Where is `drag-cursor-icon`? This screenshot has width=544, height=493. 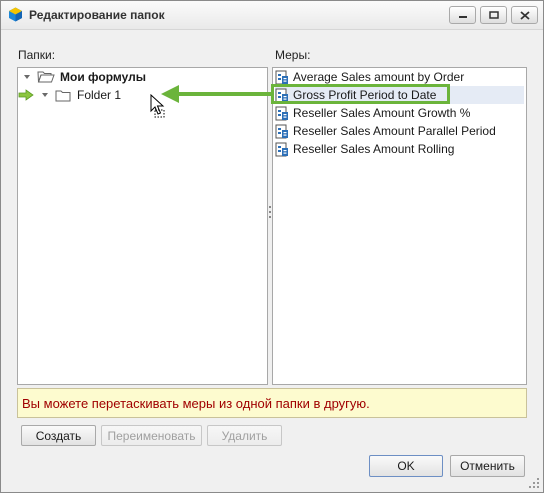
drag-cursor-icon is located at coordinates (157, 106).